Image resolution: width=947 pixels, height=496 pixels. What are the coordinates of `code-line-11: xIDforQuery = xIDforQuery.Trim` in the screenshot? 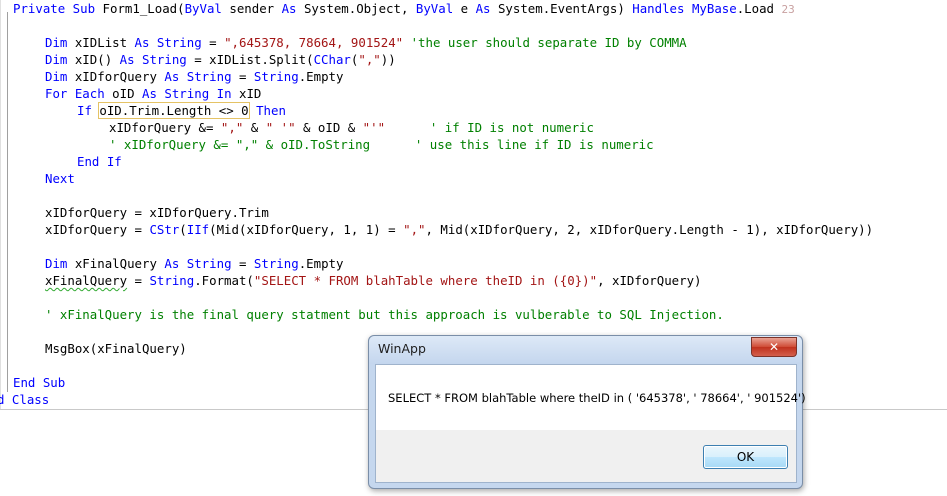 It's located at (157, 212).